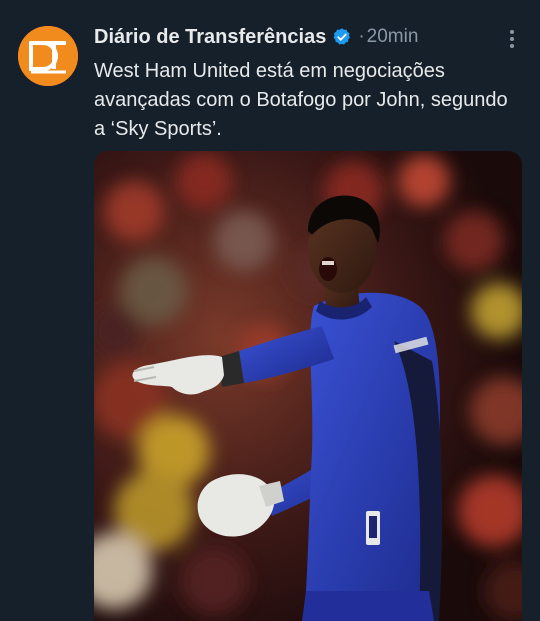 This screenshot has height=621, width=540. Describe the element at coordinates (512, 39) in the screenshot. I see `more-options-icon` at that location.